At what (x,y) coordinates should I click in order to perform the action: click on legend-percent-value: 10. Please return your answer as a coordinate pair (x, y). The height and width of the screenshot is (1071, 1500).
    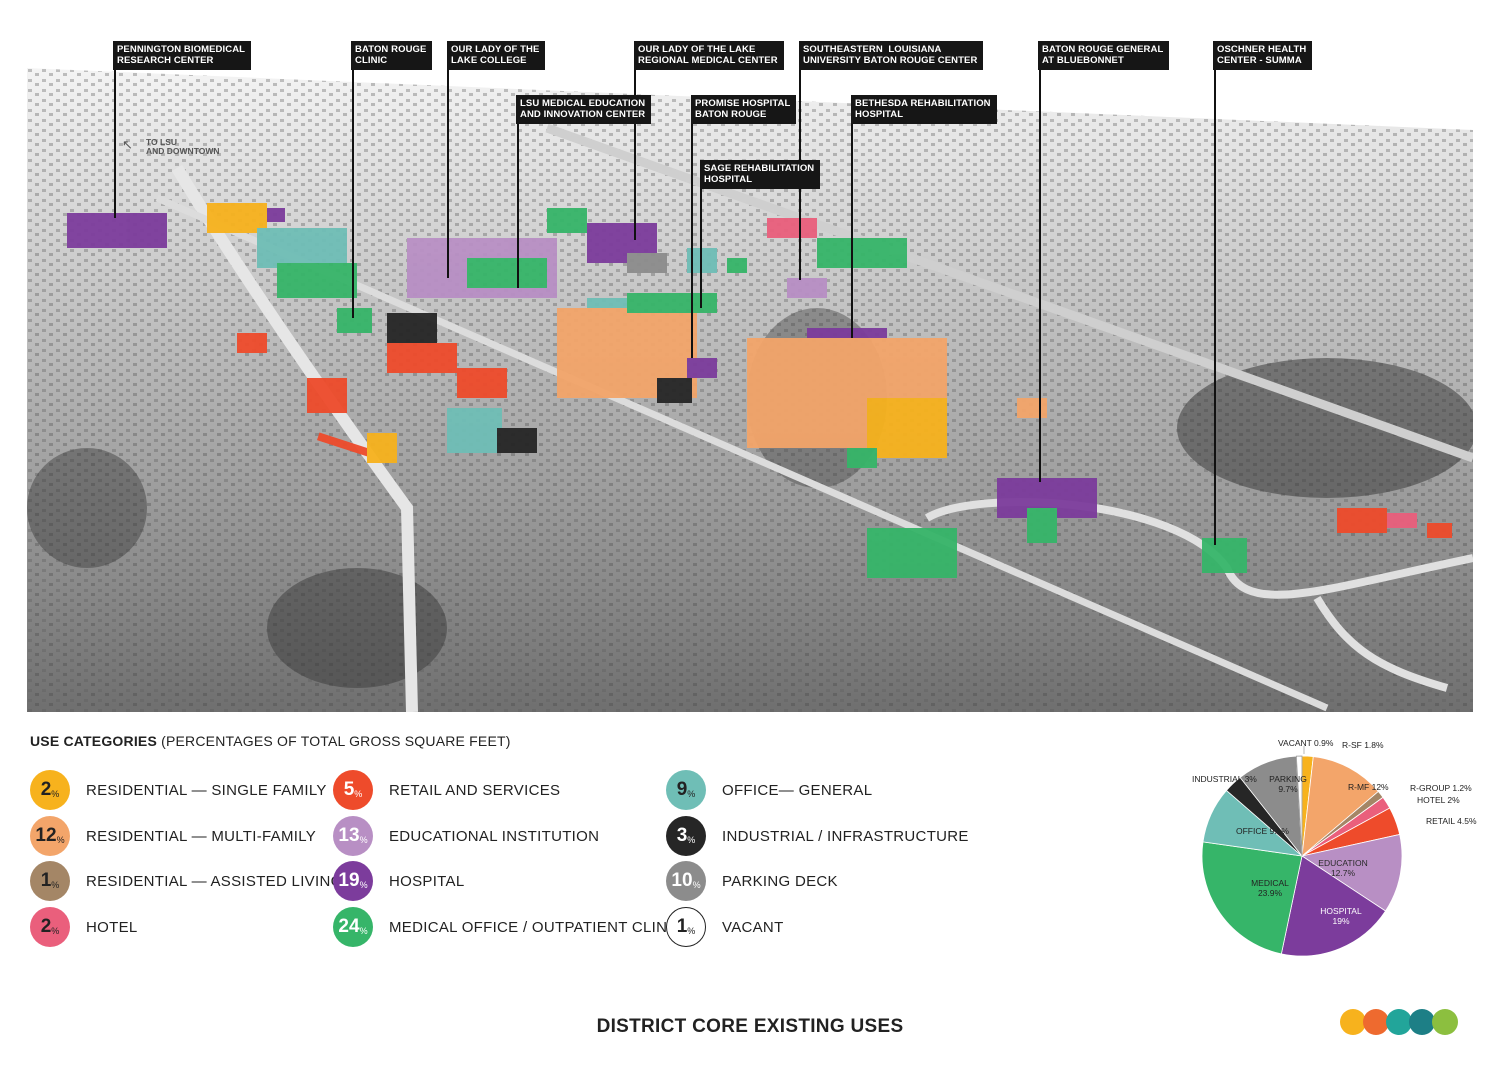
    Looking at the image, I should click on (682, 880).